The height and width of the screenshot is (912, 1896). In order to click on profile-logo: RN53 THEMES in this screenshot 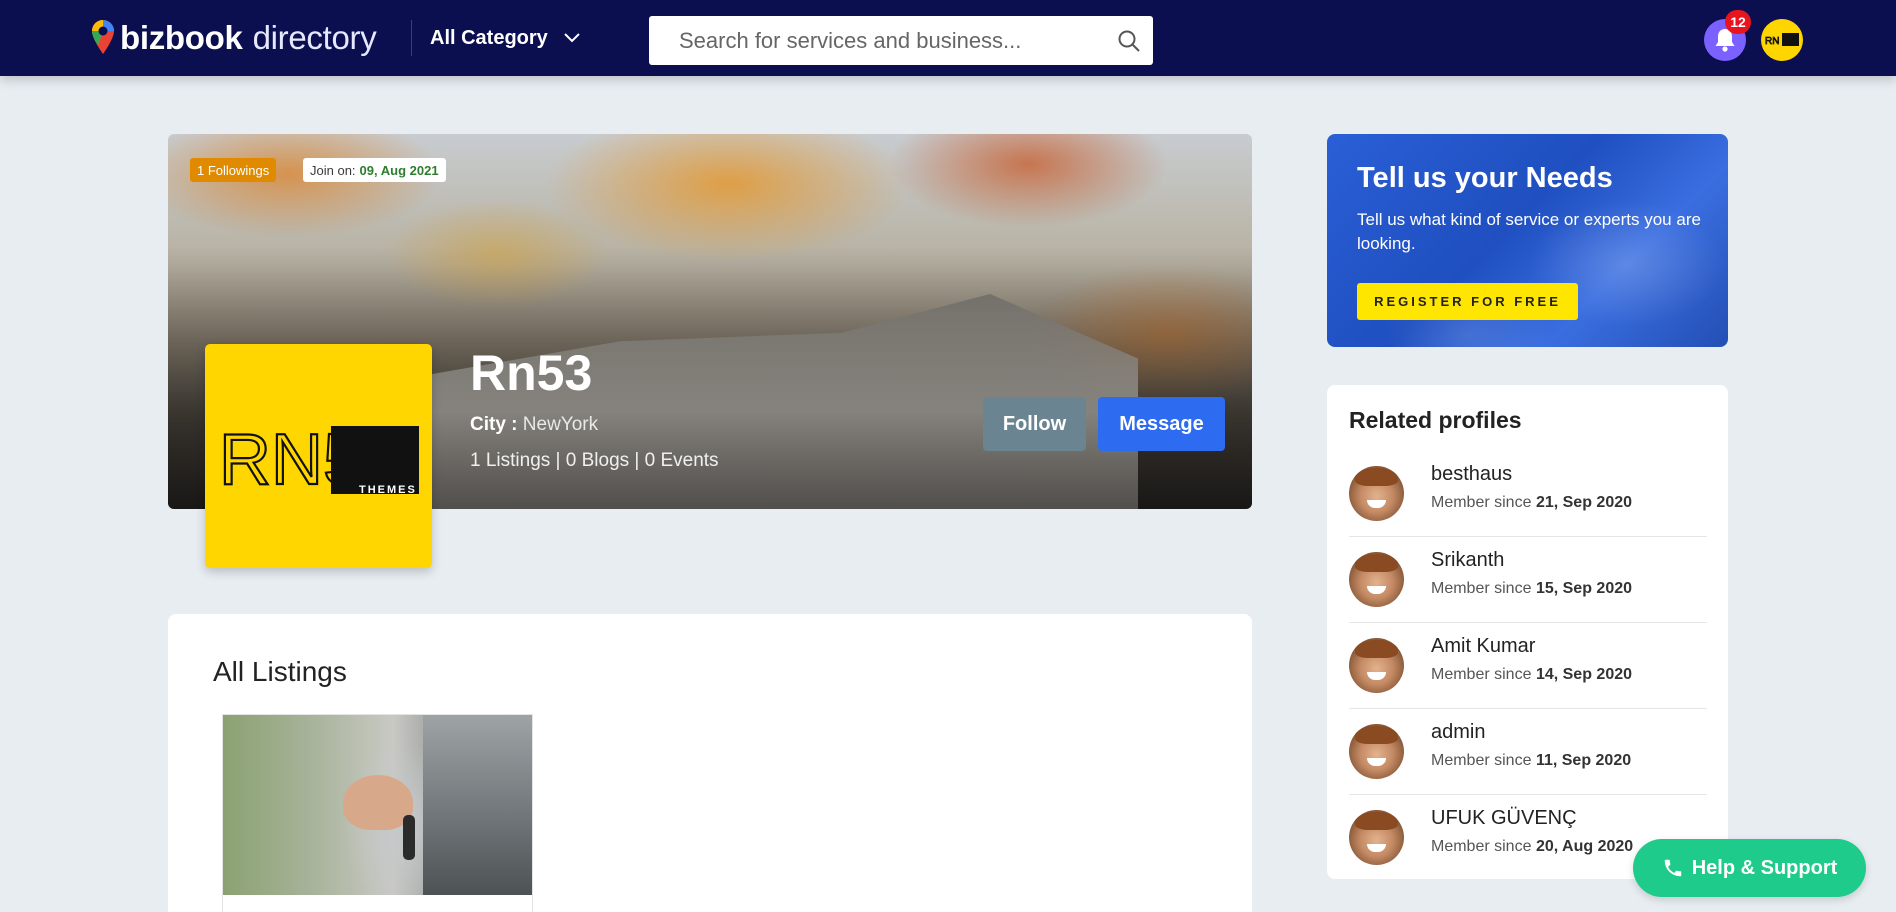, I will do `click(318, 456)`.